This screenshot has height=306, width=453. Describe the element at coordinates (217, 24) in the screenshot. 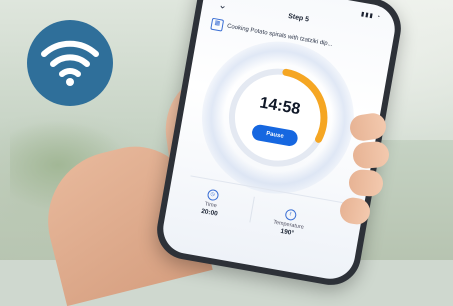

I see `recipe-icon: ▦` at that location.